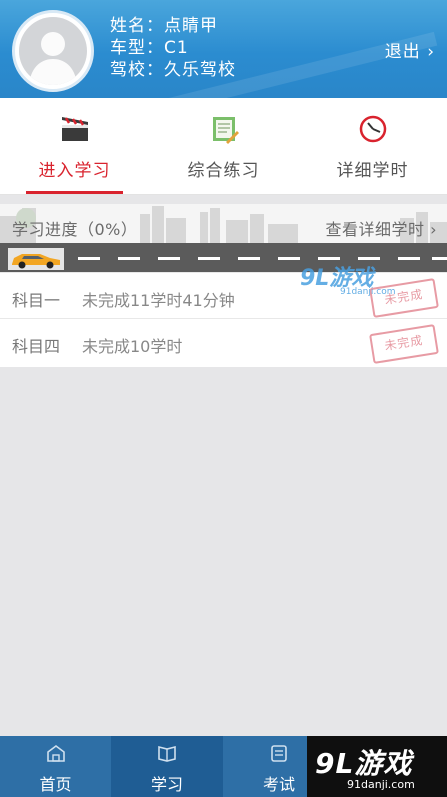 Image resolution: width=447 pixels, height=797 pixels. What do you see at coordinates (158, 300) in the screenshot?
I see `subject-status: 未完成11学时41分钟` at bounding box center [158, 300].